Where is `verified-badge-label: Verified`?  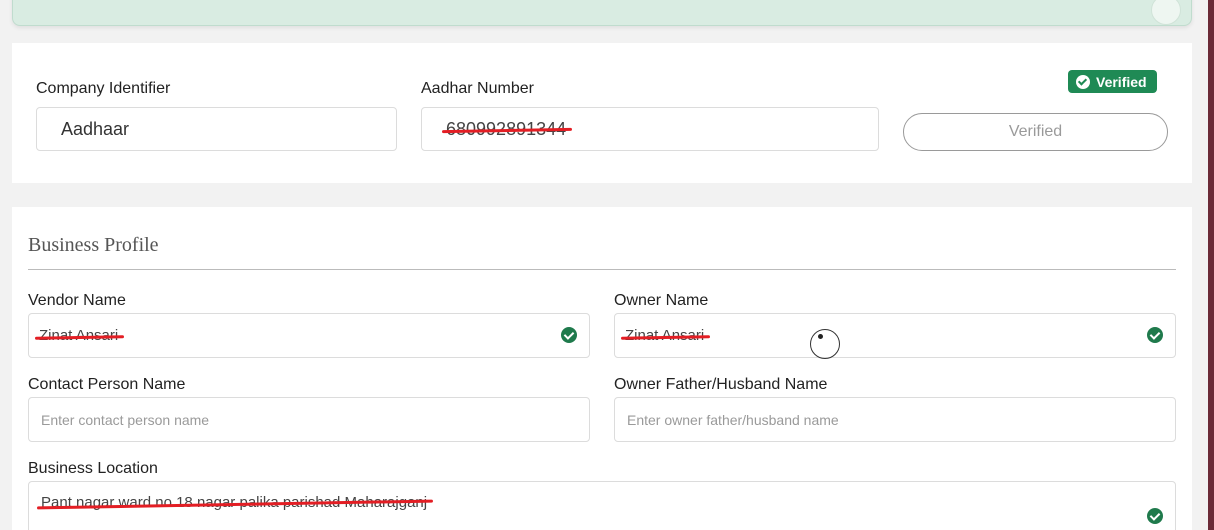 verified-badge-label: Verified is located at coordinates (1121, 81).